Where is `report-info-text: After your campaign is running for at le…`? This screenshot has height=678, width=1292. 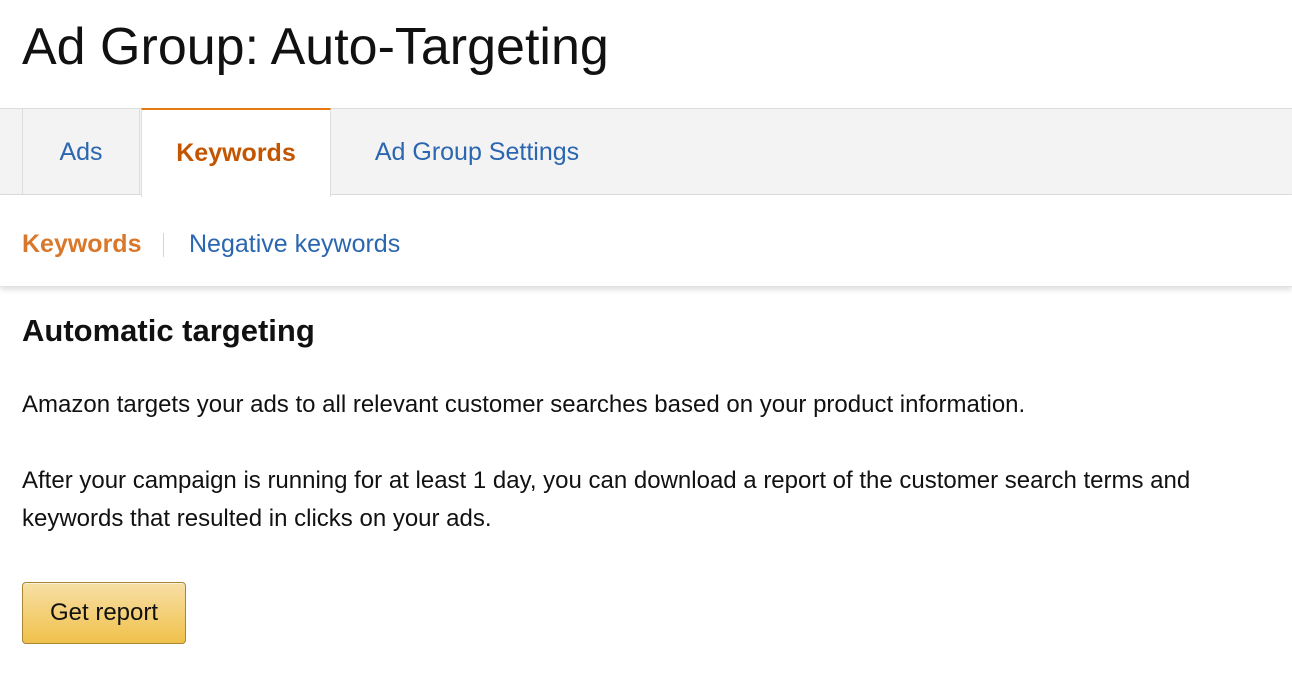
report-info-text: After your campaign is running for at le… is located at coordinates (606, 499).